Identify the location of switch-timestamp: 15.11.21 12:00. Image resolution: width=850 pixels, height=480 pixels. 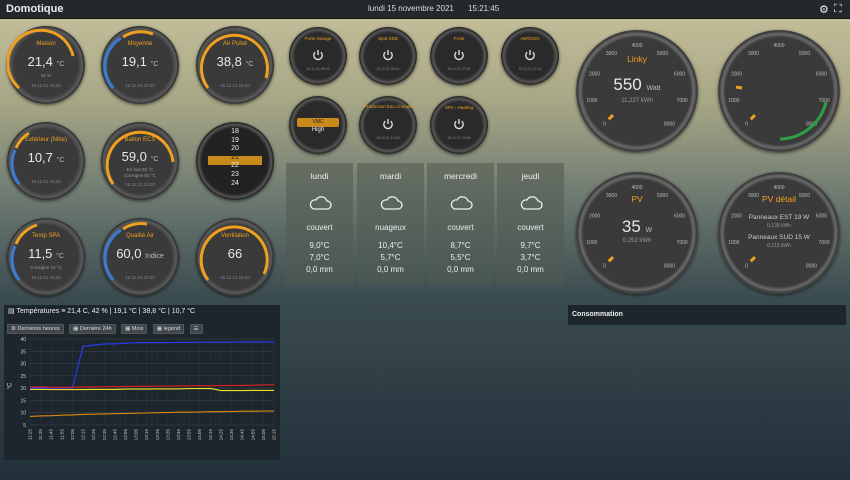
(388, 138).